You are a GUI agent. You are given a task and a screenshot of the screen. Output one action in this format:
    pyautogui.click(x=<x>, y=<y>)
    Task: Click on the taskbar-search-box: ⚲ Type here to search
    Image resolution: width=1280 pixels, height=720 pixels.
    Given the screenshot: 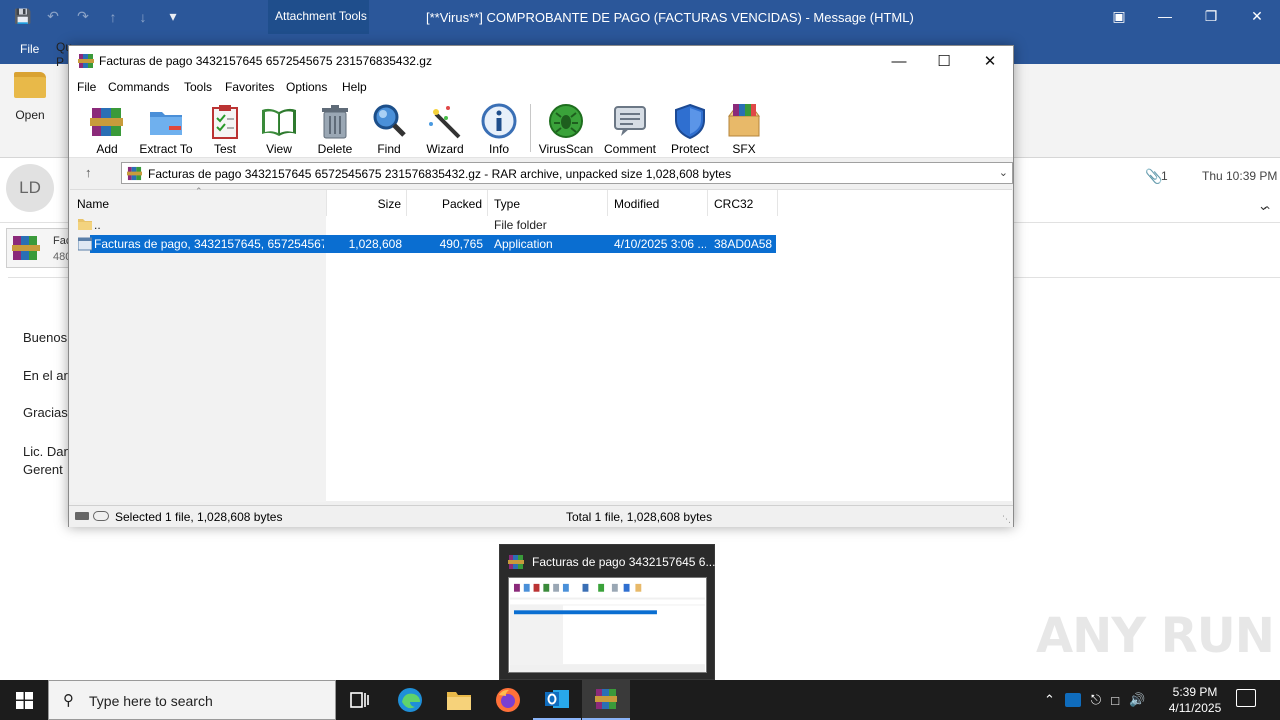 What is the action you would take?
    pyautogui.click(x=192, y=700)
    